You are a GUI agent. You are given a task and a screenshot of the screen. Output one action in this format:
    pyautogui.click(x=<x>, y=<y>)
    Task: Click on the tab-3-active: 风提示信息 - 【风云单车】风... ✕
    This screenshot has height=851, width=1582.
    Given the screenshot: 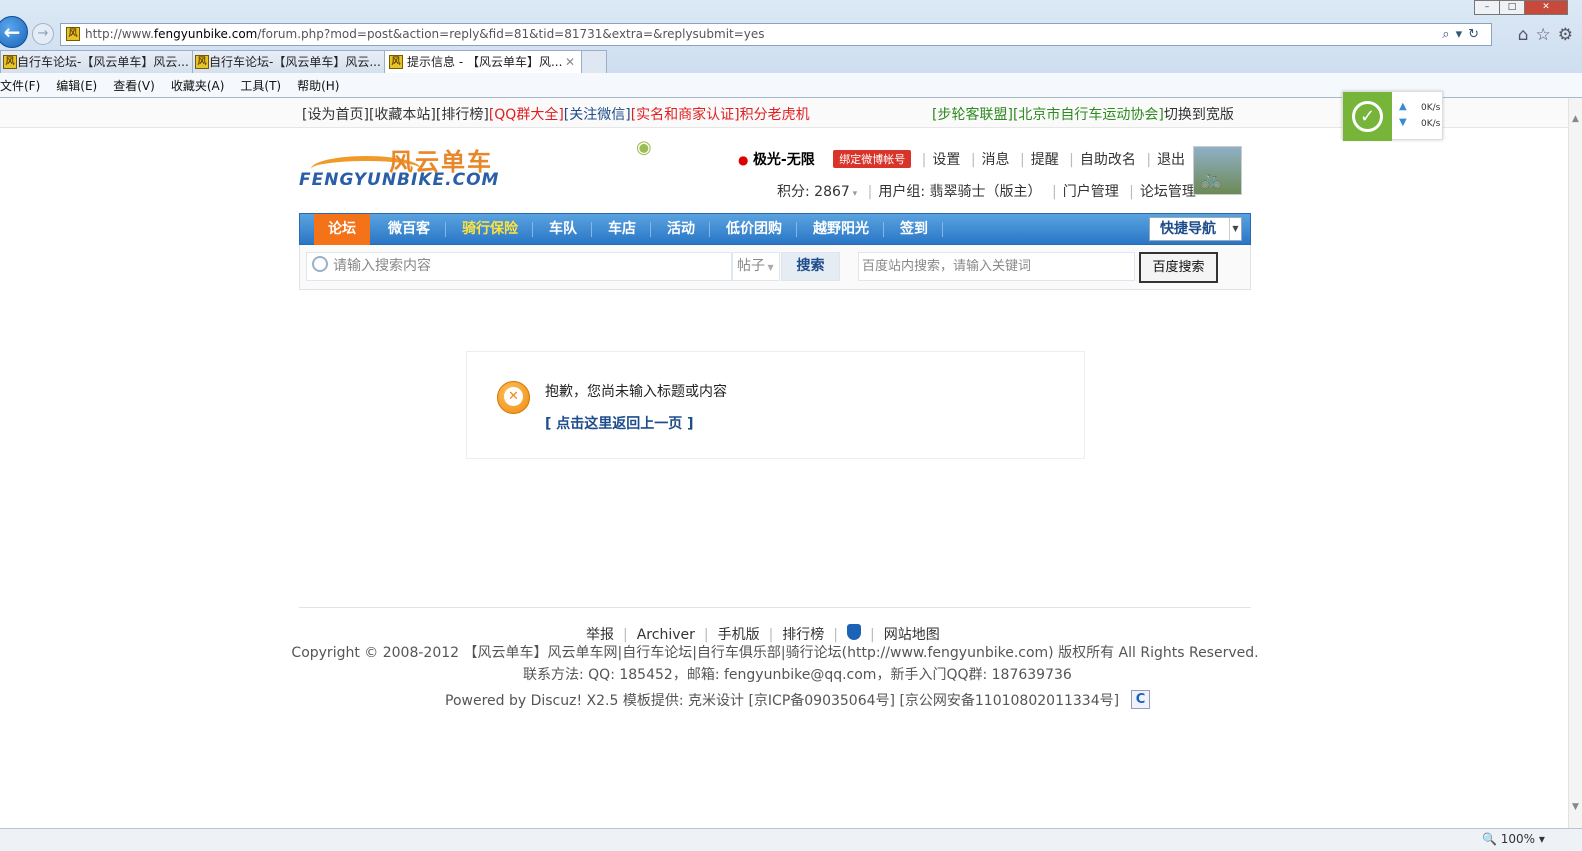 What is the action you would take?
    pyautogui.click(x=483, y=61)
    